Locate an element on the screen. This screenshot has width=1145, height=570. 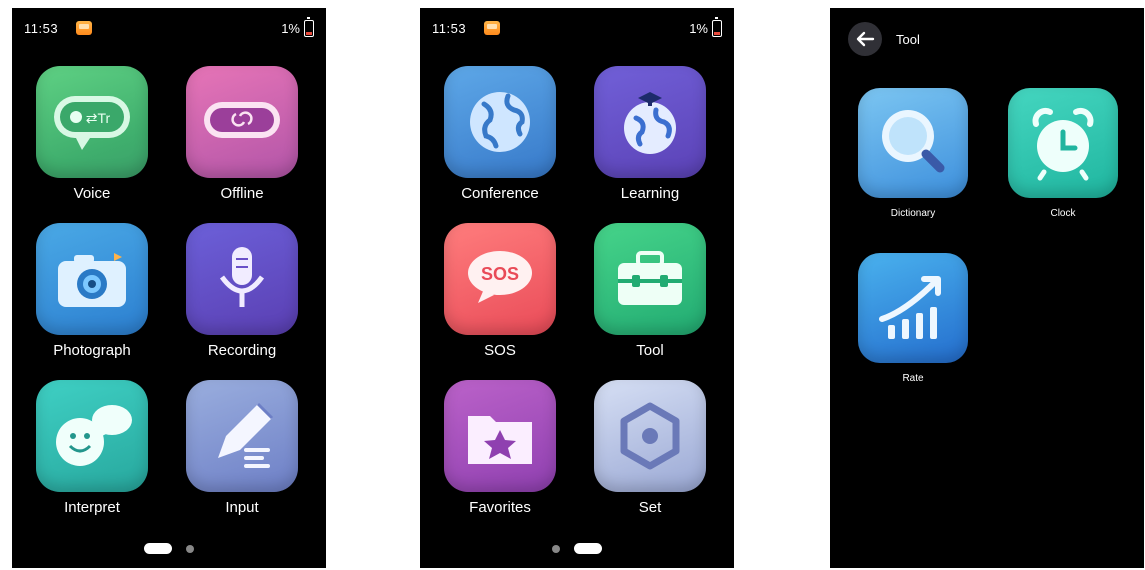
app-offline: Offline is located at coordinates (242, 134).